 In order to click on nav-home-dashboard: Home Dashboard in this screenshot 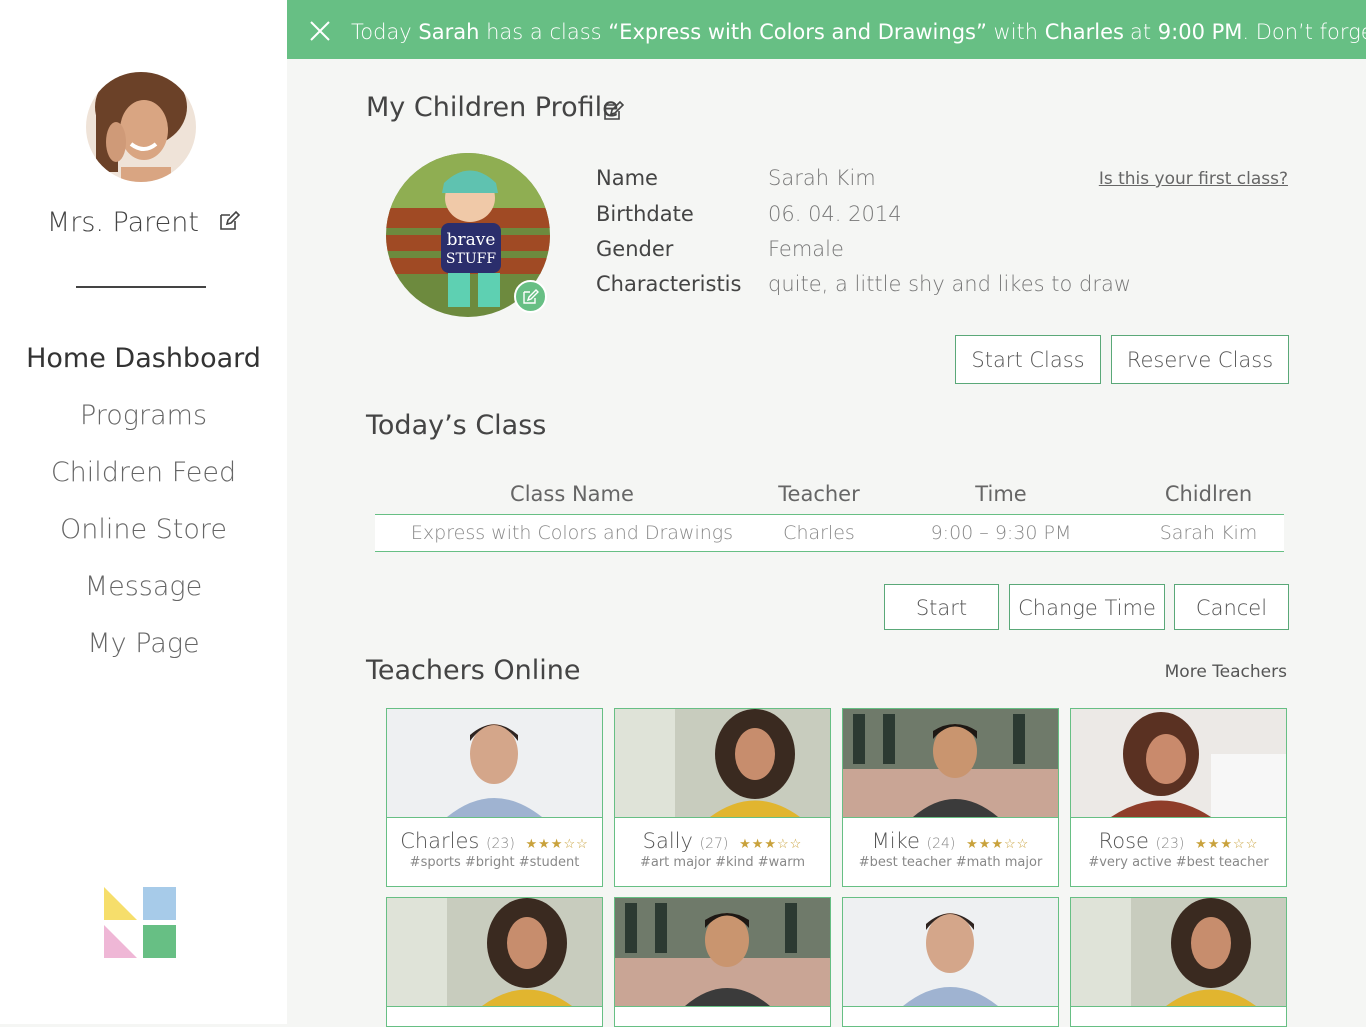, I will do `click(143, 366)`.